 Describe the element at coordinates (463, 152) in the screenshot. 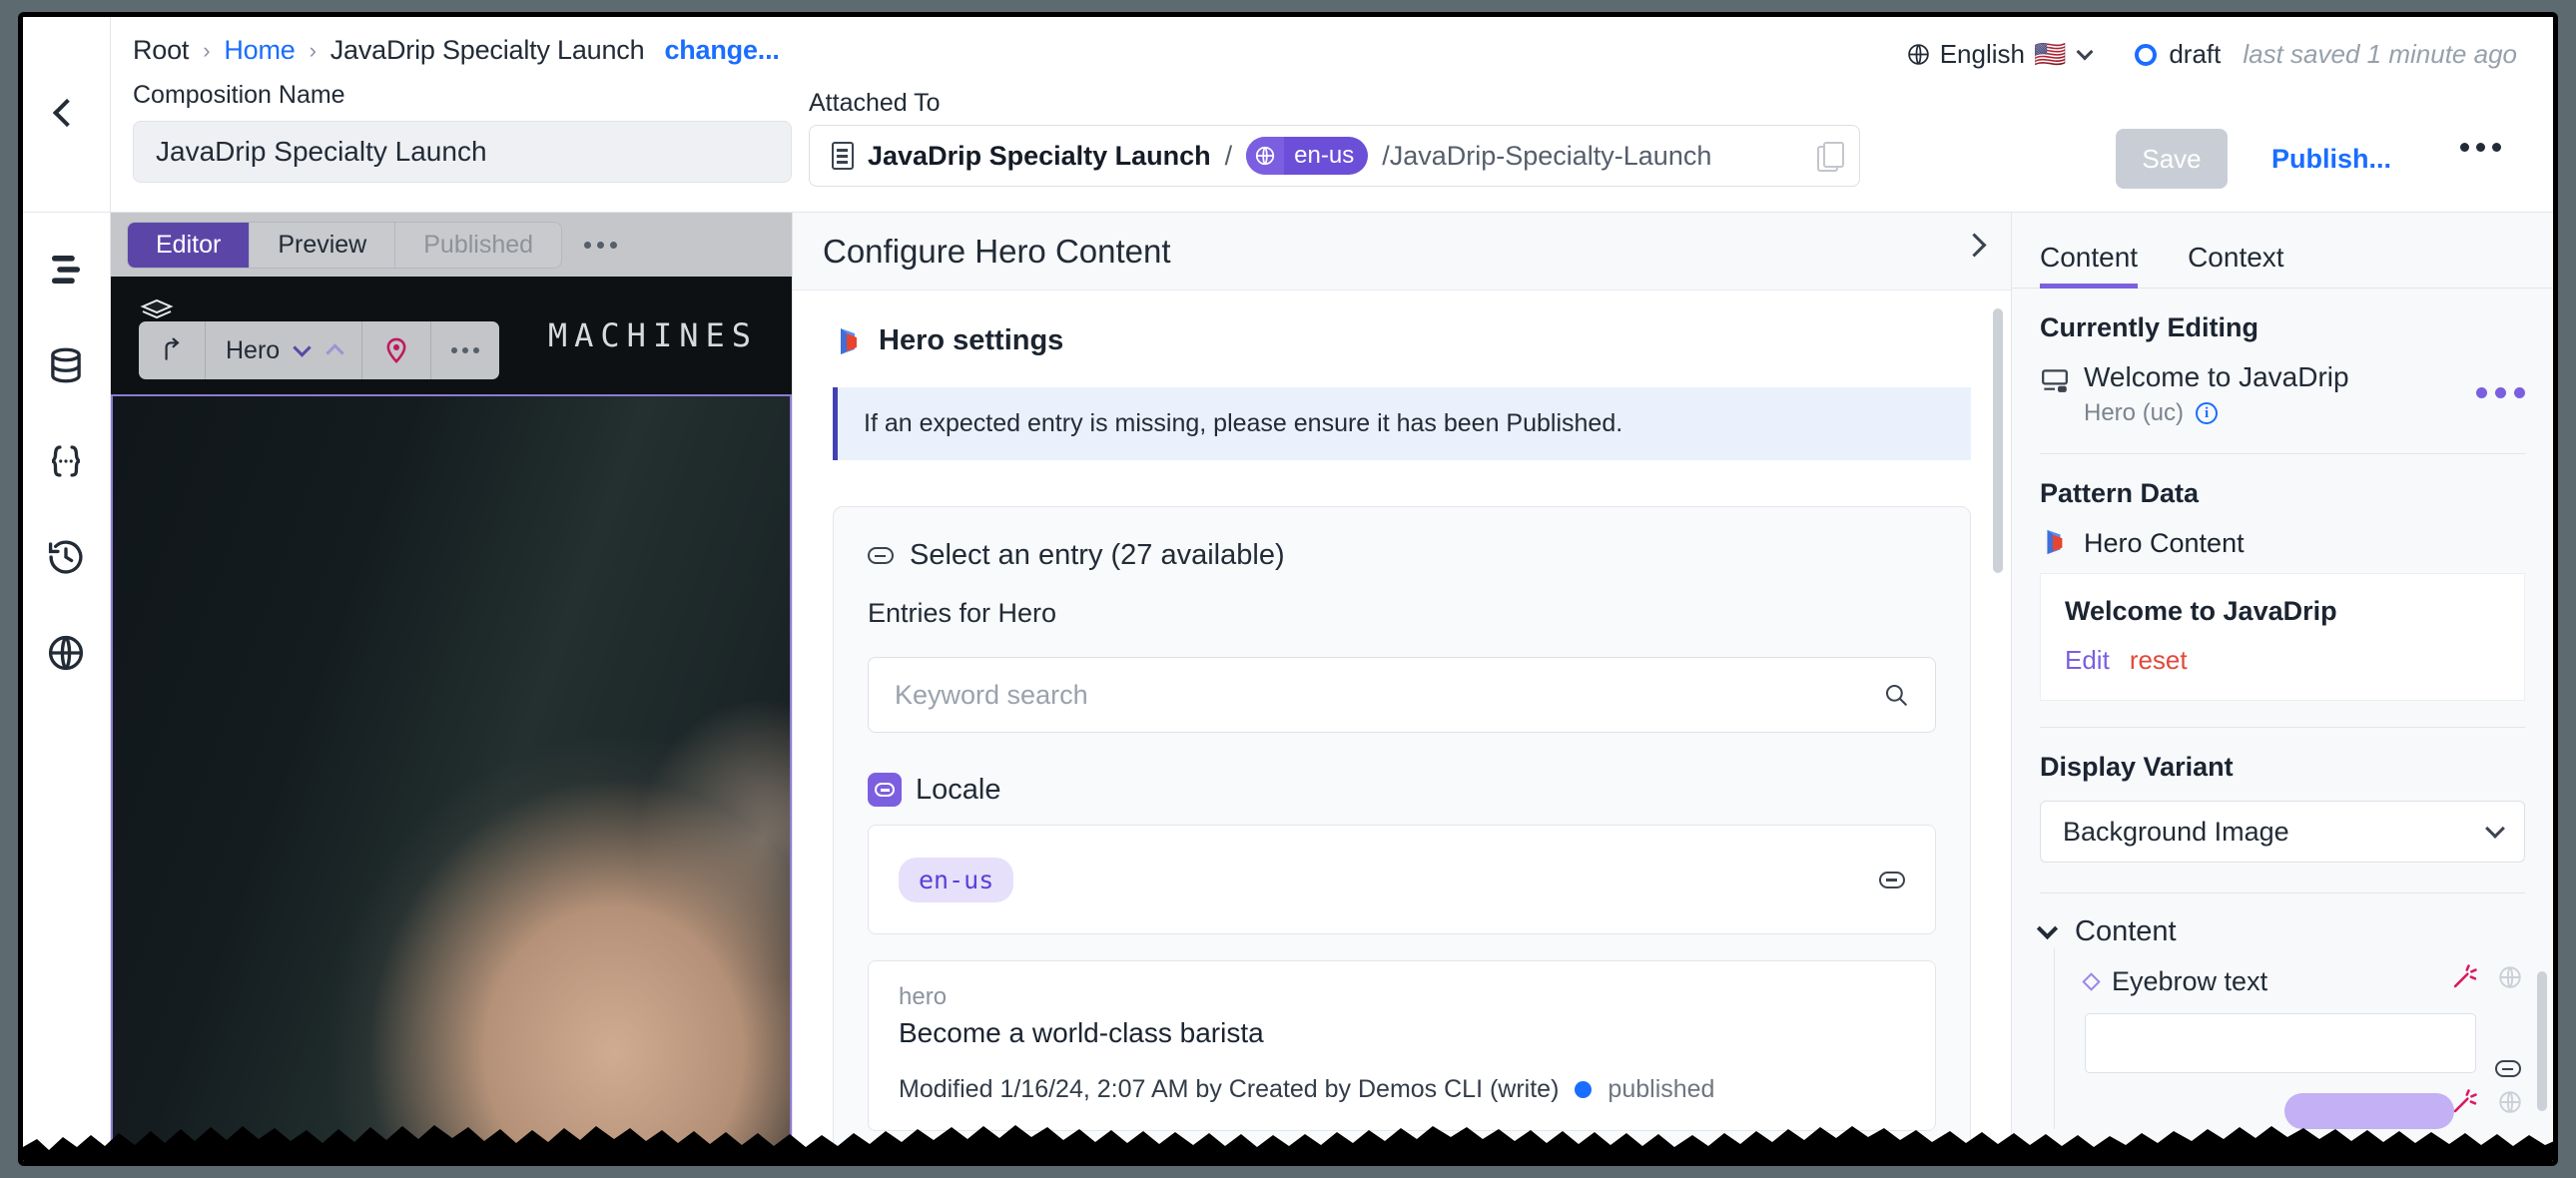

I see `composition-name-input: JavaDrip Specialty Launch` at that location.